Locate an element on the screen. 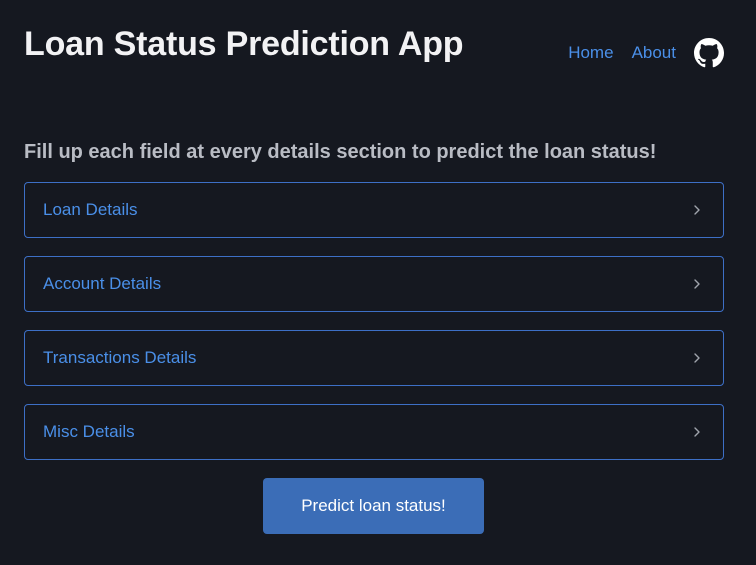  github-link is located at coordinates (709, 53).